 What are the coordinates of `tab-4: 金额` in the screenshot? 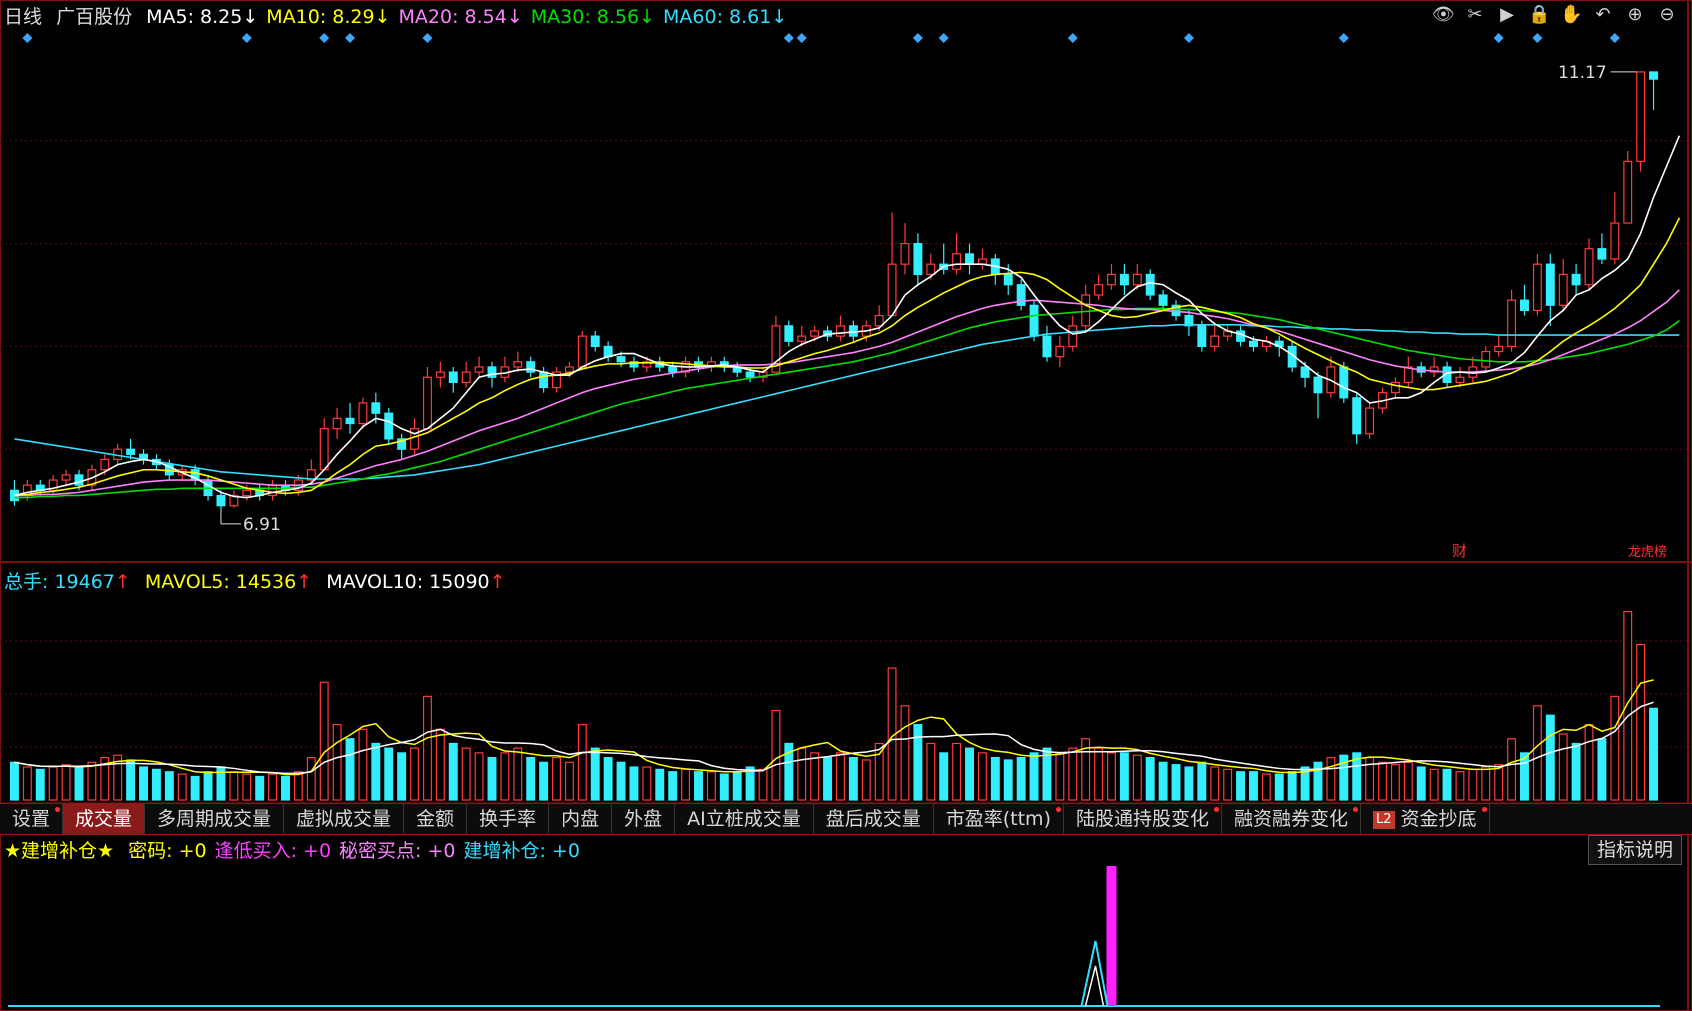 It's located at (436, 819).